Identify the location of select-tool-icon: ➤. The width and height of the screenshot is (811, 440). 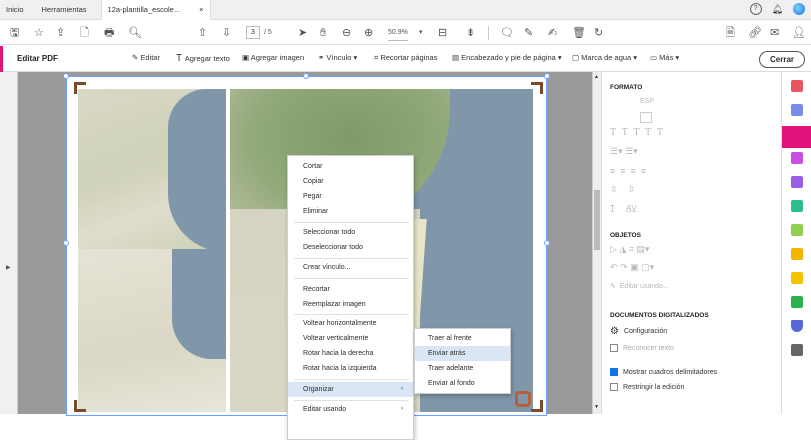
(302, 33).